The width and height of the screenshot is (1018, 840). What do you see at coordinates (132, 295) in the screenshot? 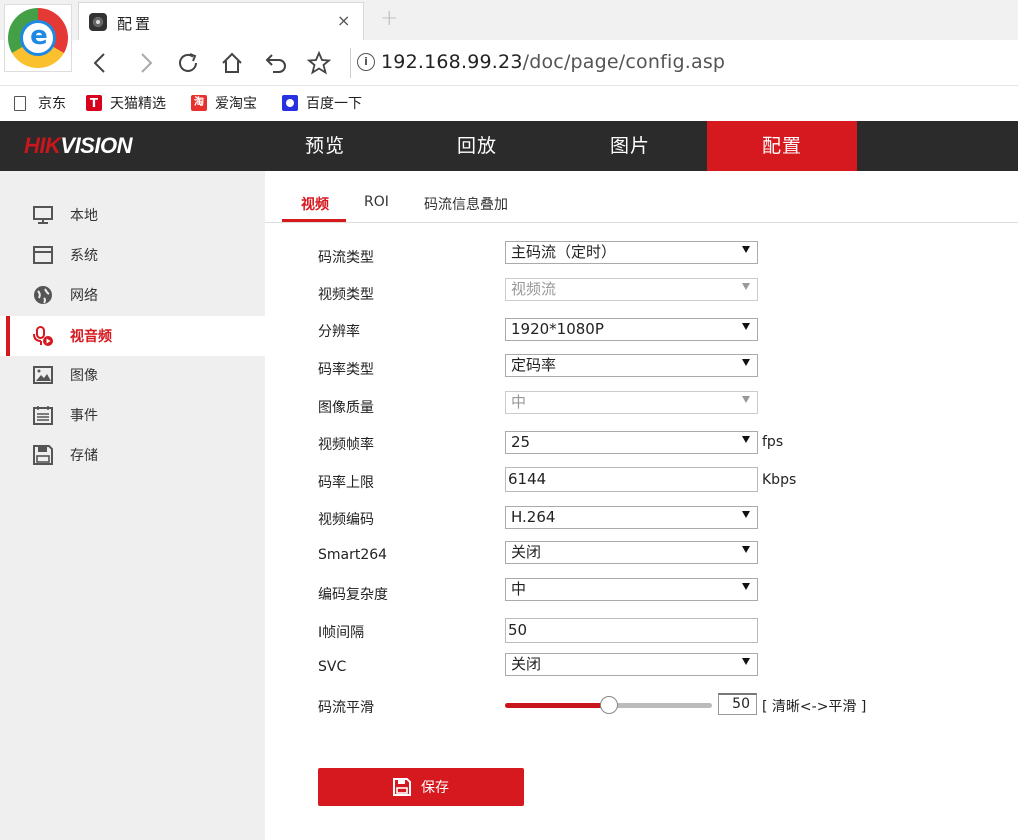
I see `sidebar-item-network: 网络` at bounding box center [132, 295].